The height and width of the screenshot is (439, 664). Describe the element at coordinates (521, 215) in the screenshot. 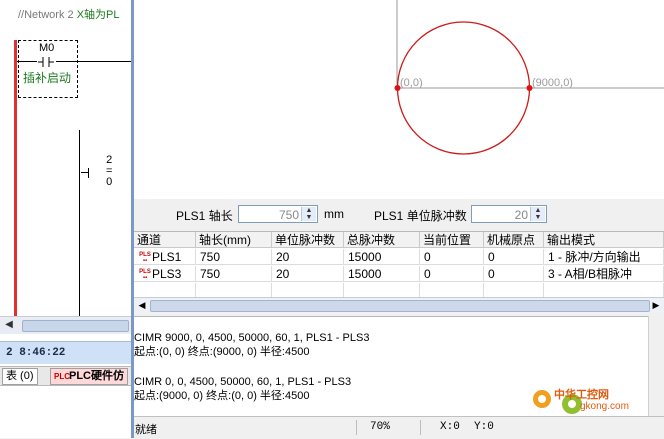

I see `pulses-per-unit-value: 20` at that location.